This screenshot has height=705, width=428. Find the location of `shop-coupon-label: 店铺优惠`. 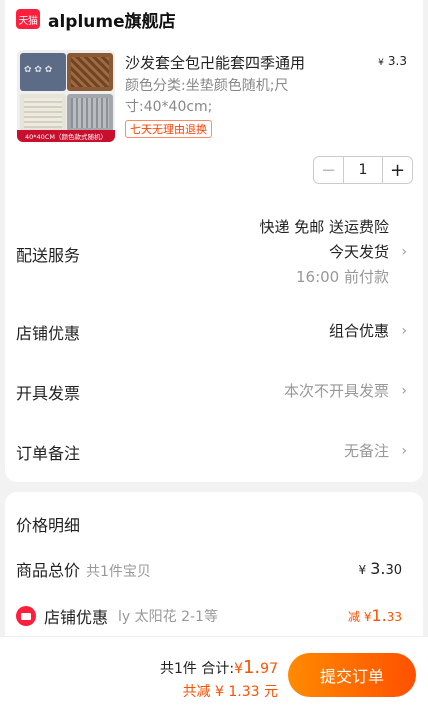

shop-coupon-label: 店铺优惠 is located at coordinates (48, 333).